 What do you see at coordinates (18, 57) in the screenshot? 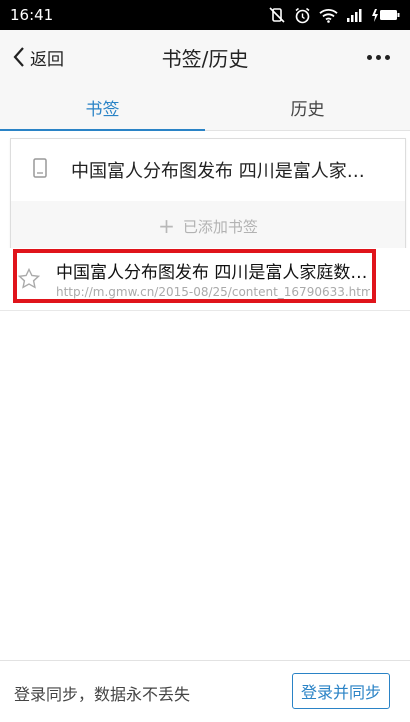
I see `chevron-left-icon` at bounding box center [18, 57].